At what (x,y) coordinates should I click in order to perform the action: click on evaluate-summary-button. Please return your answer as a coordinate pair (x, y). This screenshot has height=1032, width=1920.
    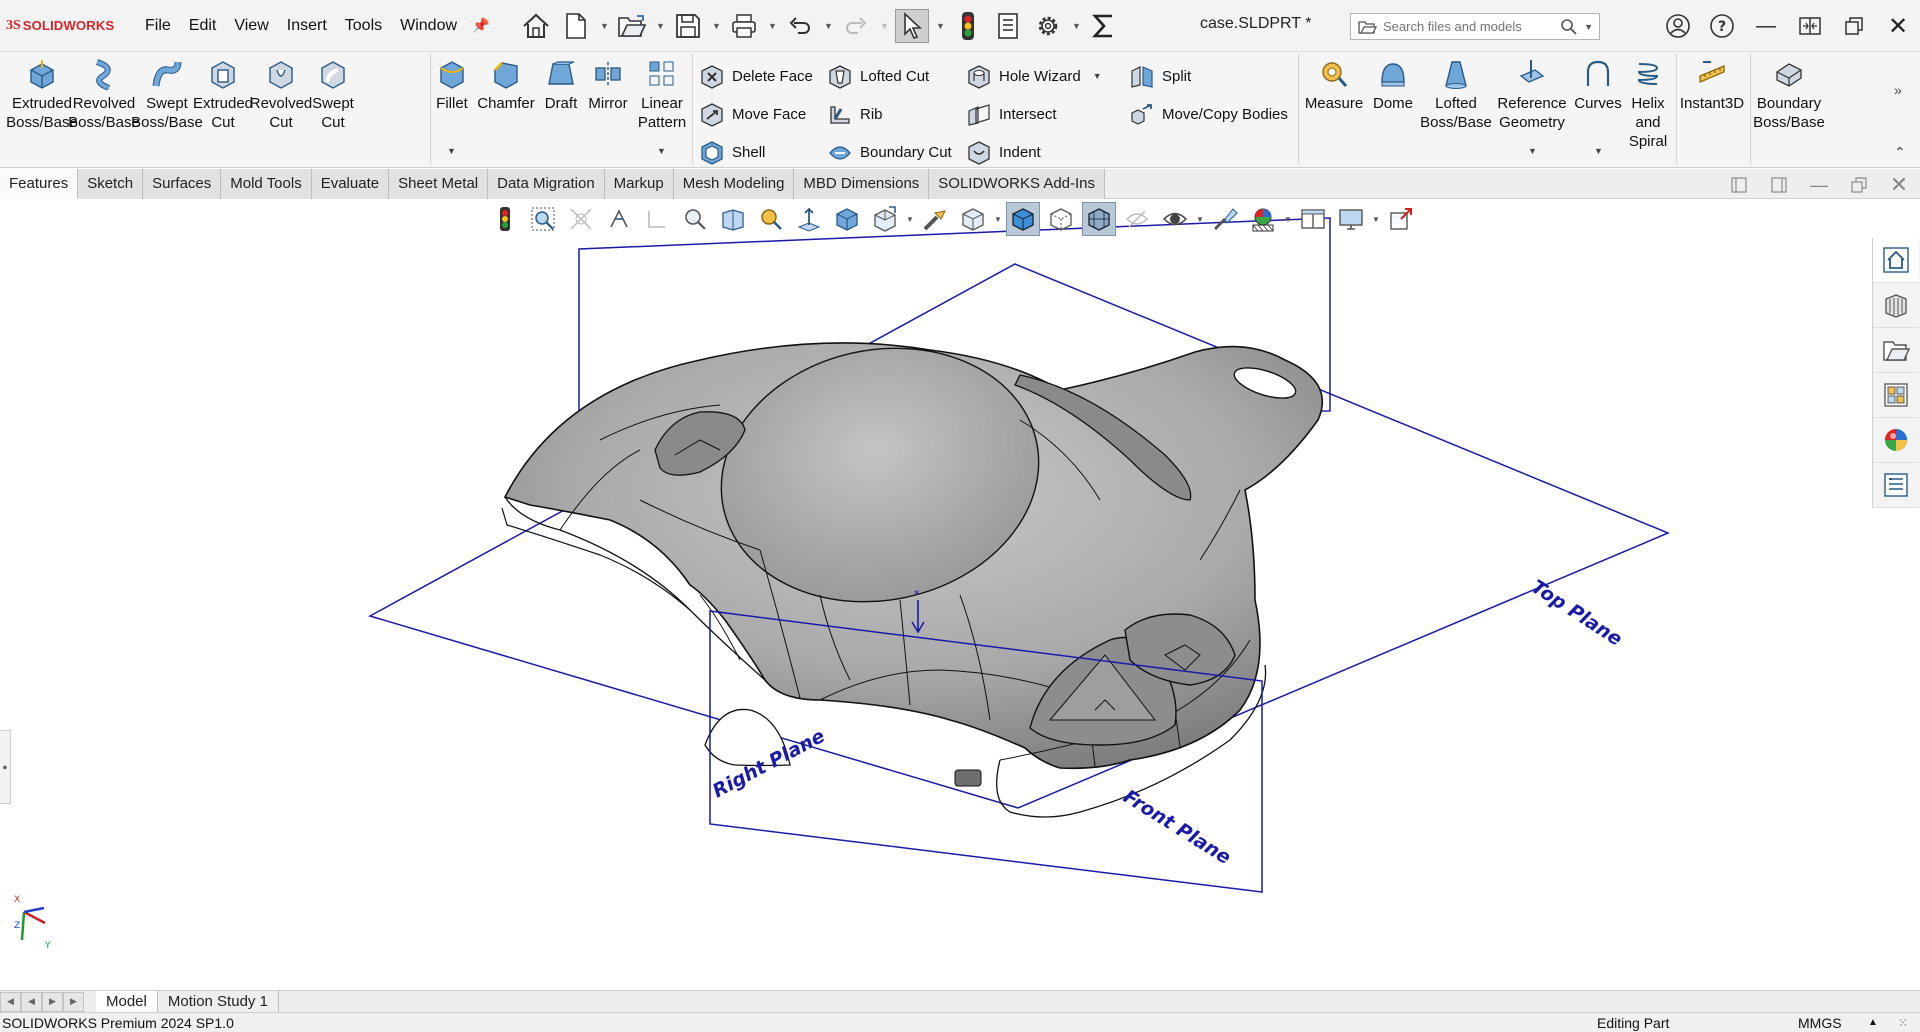
    Looking at the image, I should click on (1104, 26).